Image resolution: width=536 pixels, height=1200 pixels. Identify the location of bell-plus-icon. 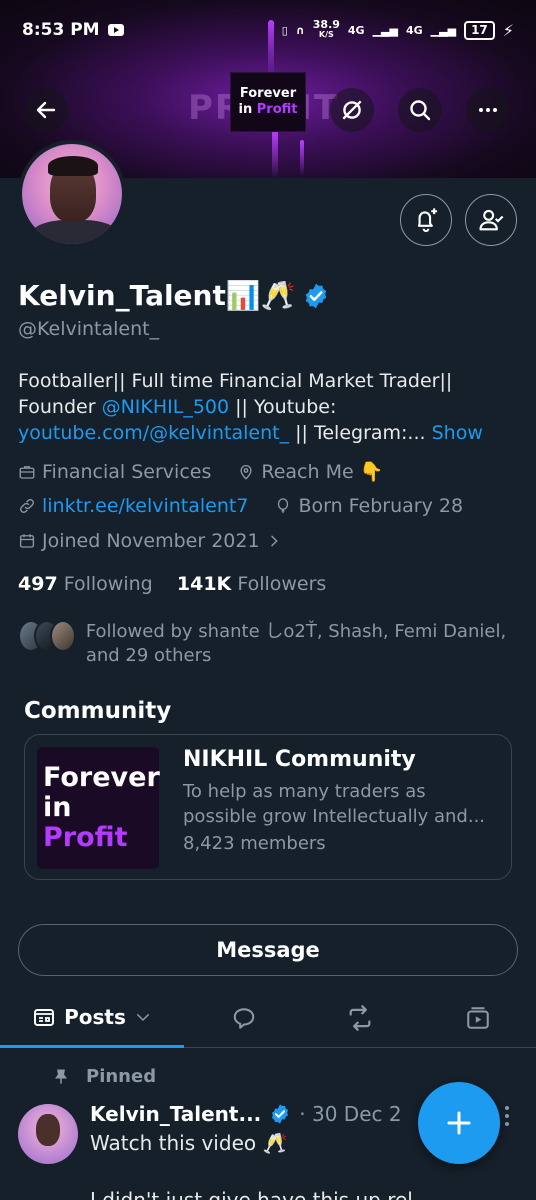
(427, 220).